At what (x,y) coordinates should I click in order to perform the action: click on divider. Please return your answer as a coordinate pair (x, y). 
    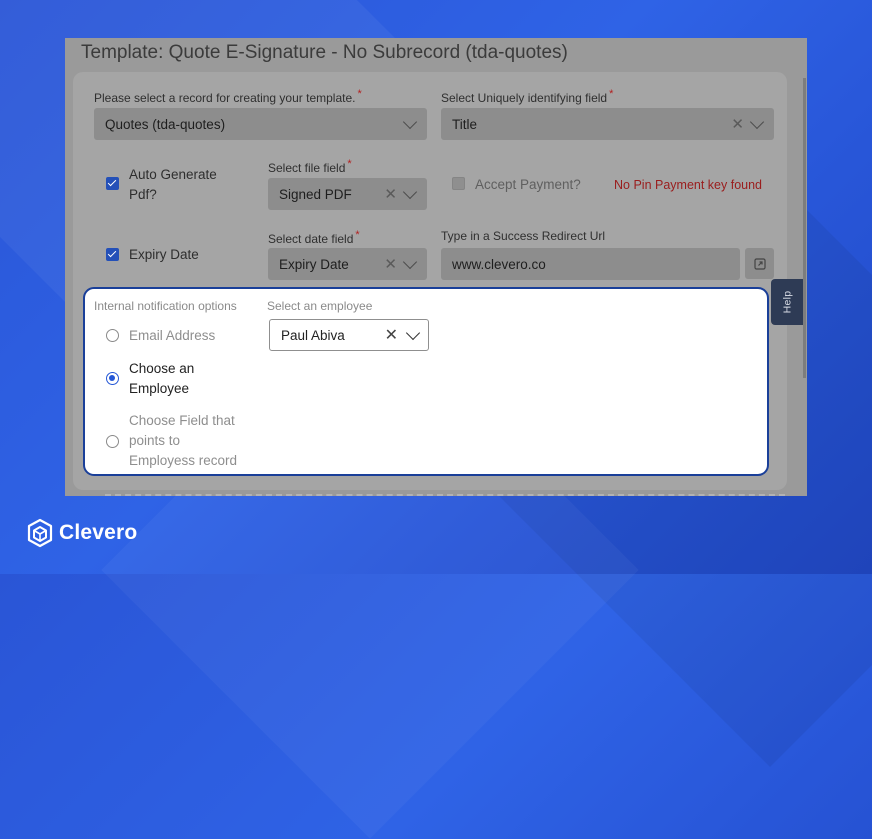
    Looking at the image, I should click on (445, 495).